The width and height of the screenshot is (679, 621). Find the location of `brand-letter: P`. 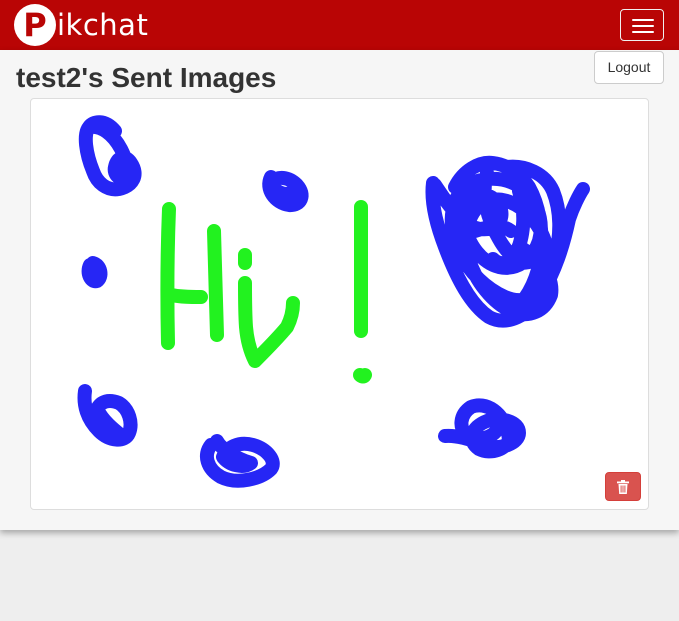

brand-letter: P is located at coordinates (35, 25).